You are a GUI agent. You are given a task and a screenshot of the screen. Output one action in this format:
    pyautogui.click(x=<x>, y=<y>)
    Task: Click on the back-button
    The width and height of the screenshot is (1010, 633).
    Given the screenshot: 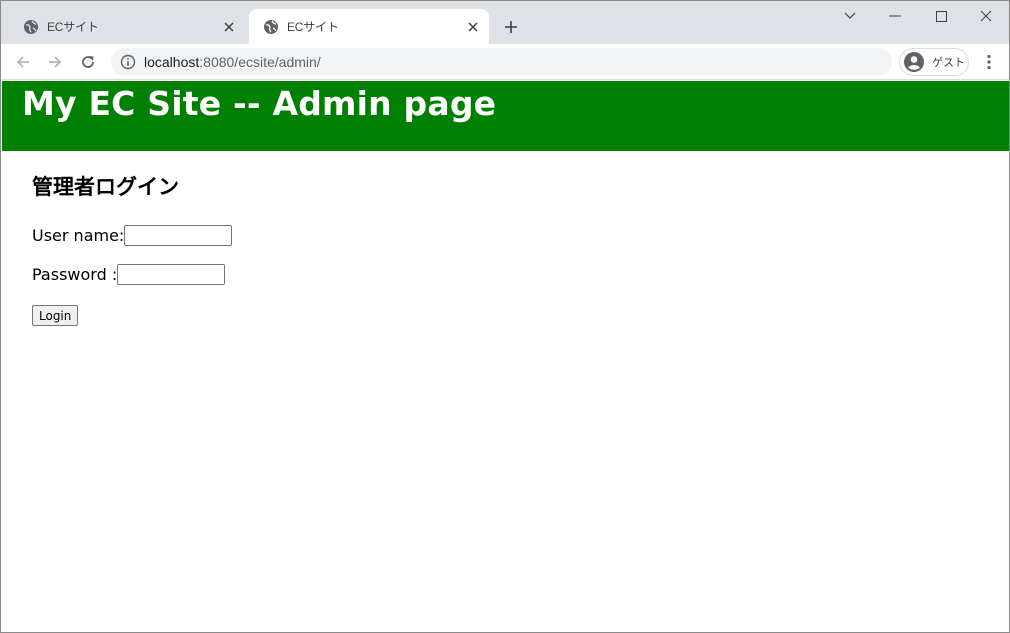 What is the action you would take?
    pyautogui.click(x=23, y=62)
    